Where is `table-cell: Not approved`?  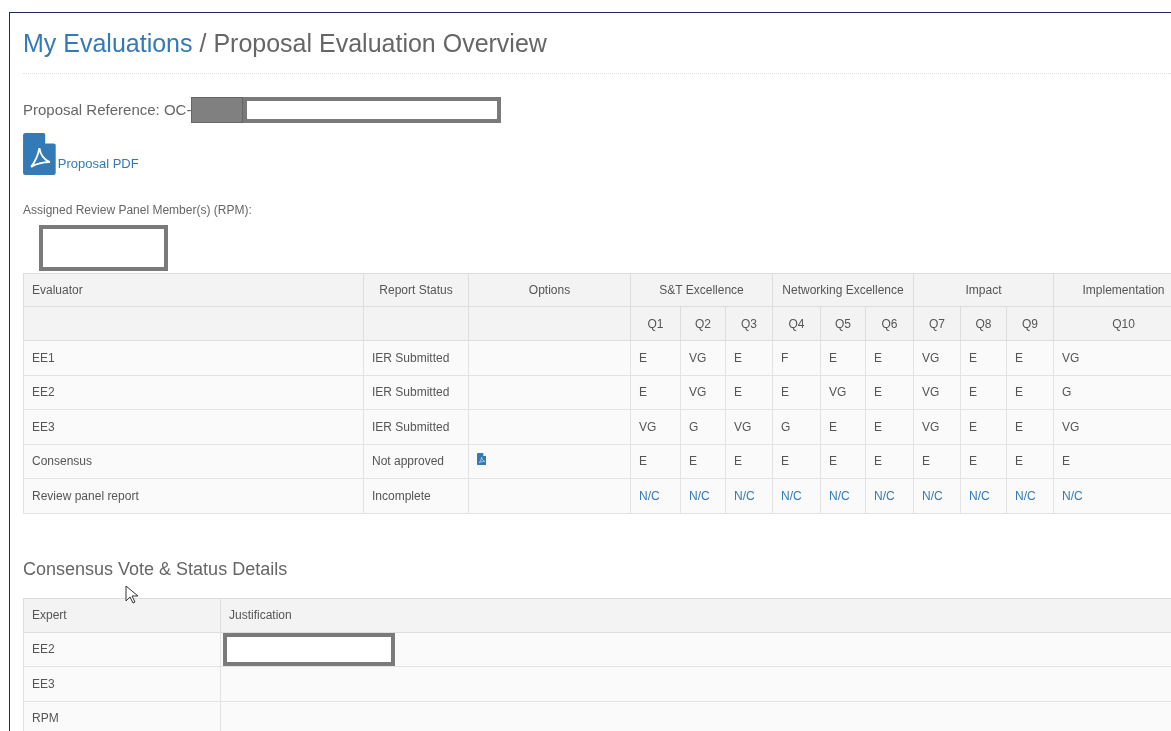
table-cell: Not approved is located at coordinates (416, 461).